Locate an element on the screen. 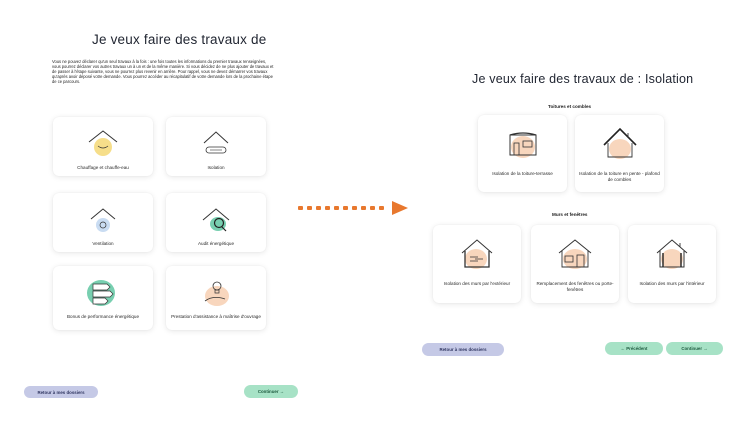 This screenshot has height=422, width=742. audit-house-icon is located at coordinates (216, 220).